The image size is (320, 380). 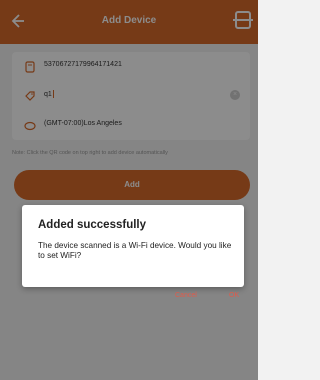 I want to click on cancel-button: Cancel, so click(x=186, y=295).